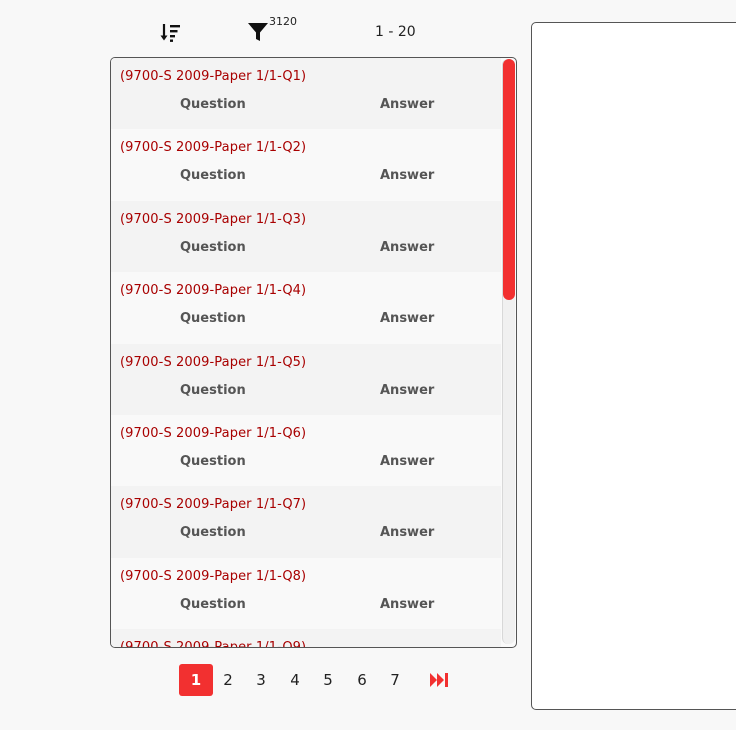 The height and width of the screenshot is (730, 736). I want to click on page-button-3: 3, so click(261, 680).